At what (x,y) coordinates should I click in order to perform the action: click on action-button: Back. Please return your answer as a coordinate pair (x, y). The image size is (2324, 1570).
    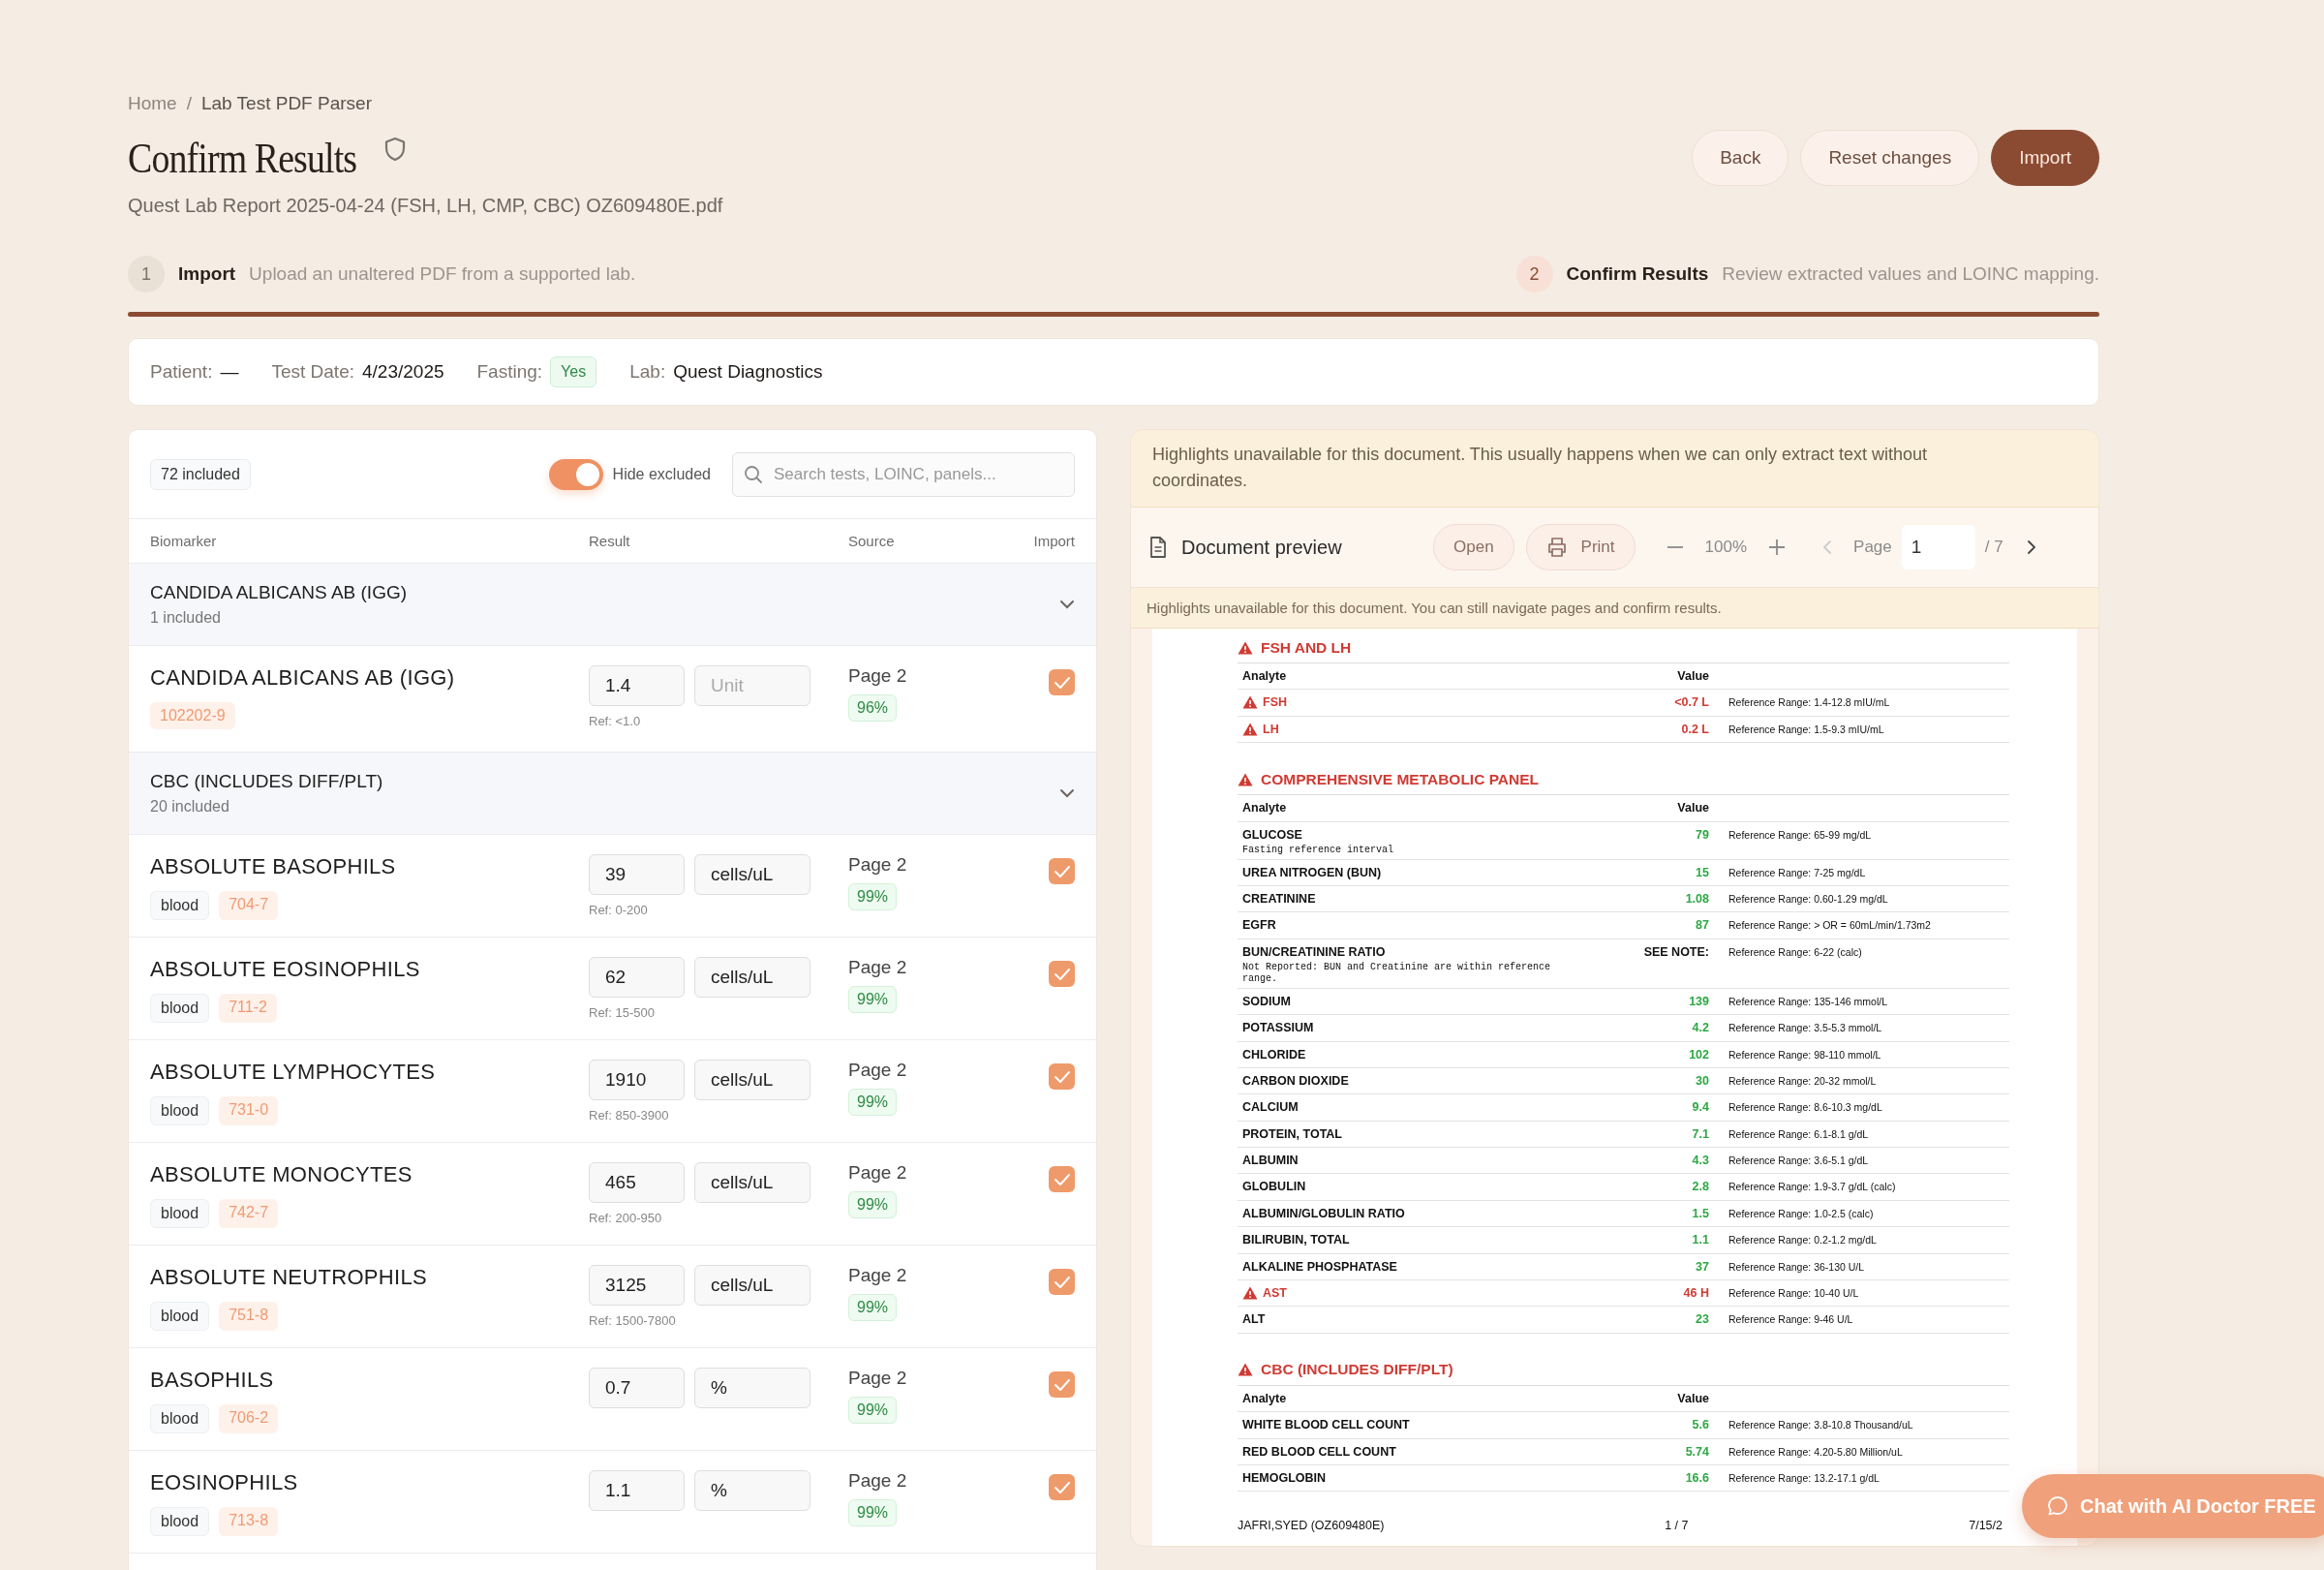
    Looking at the image, I should click on (1740, 158).